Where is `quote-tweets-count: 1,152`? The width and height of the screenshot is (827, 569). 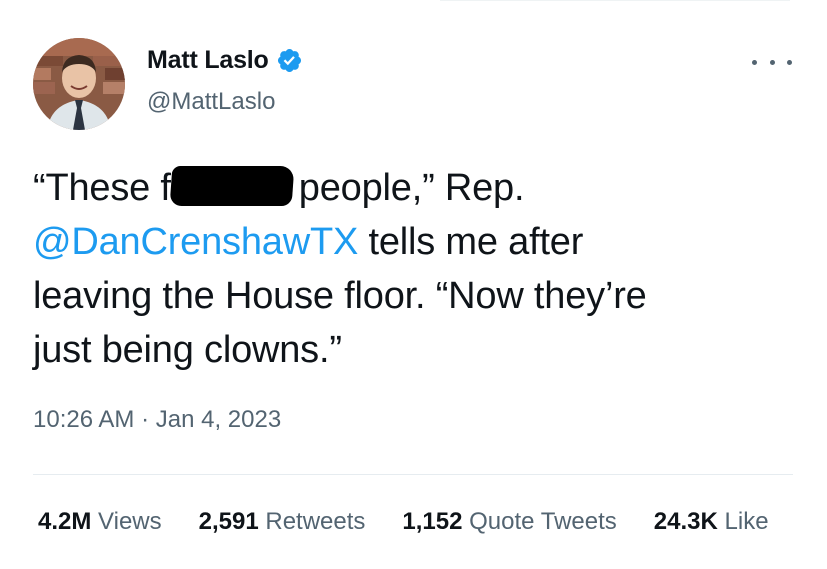
quote-tweets-count: 1,152 is located at coordinates (432, 521).